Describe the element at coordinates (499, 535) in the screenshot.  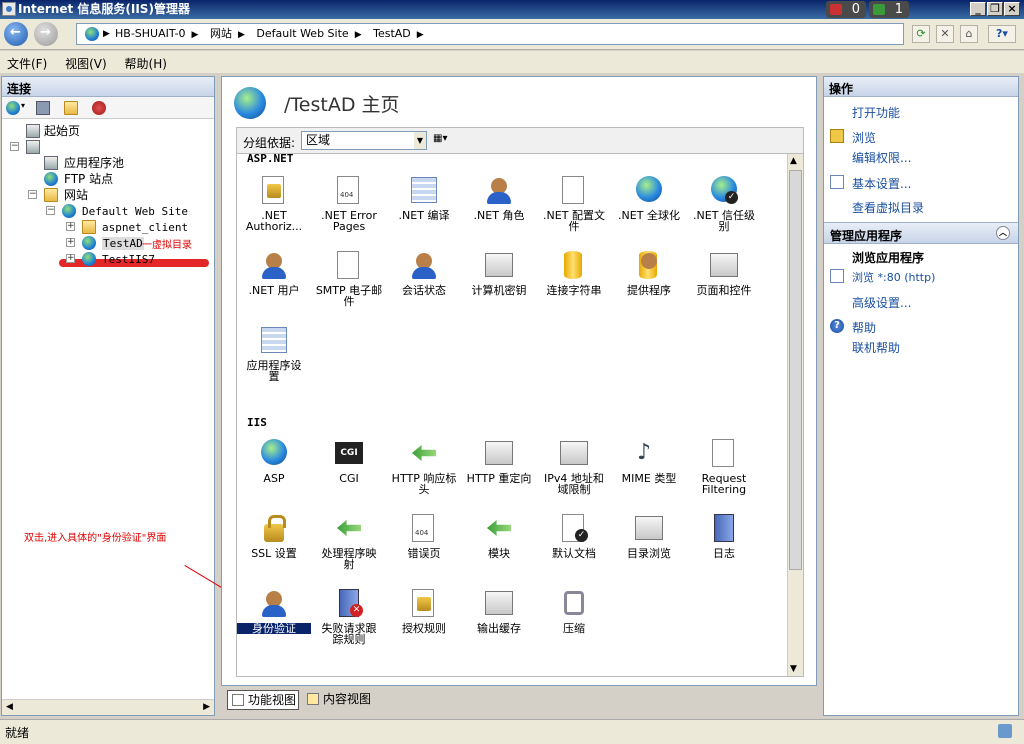
I see `feature-iis_features-10: 模块` at that location.